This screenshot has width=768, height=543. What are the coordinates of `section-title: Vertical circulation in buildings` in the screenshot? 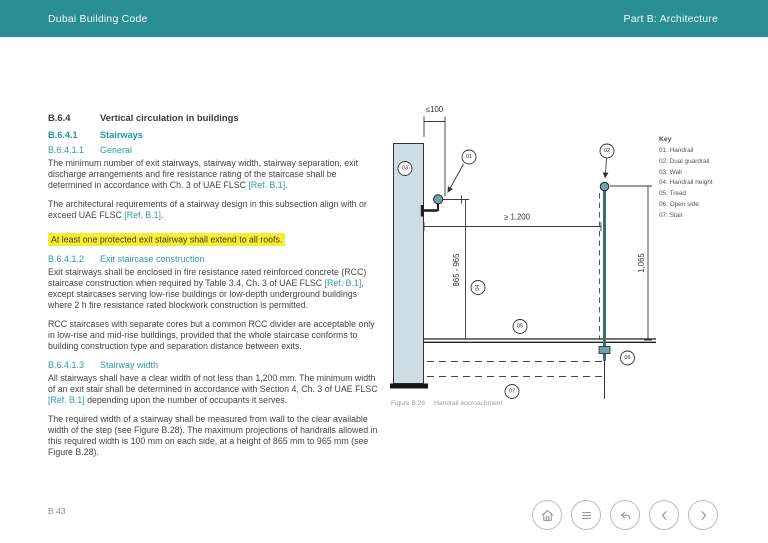 It's located at (169, 117).